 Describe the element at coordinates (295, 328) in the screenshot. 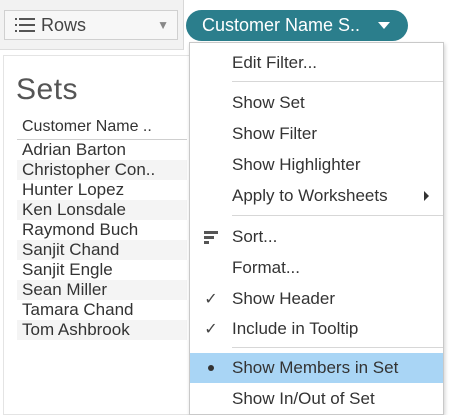

I see `menu-item-label: Include in Tooltip` at that location.